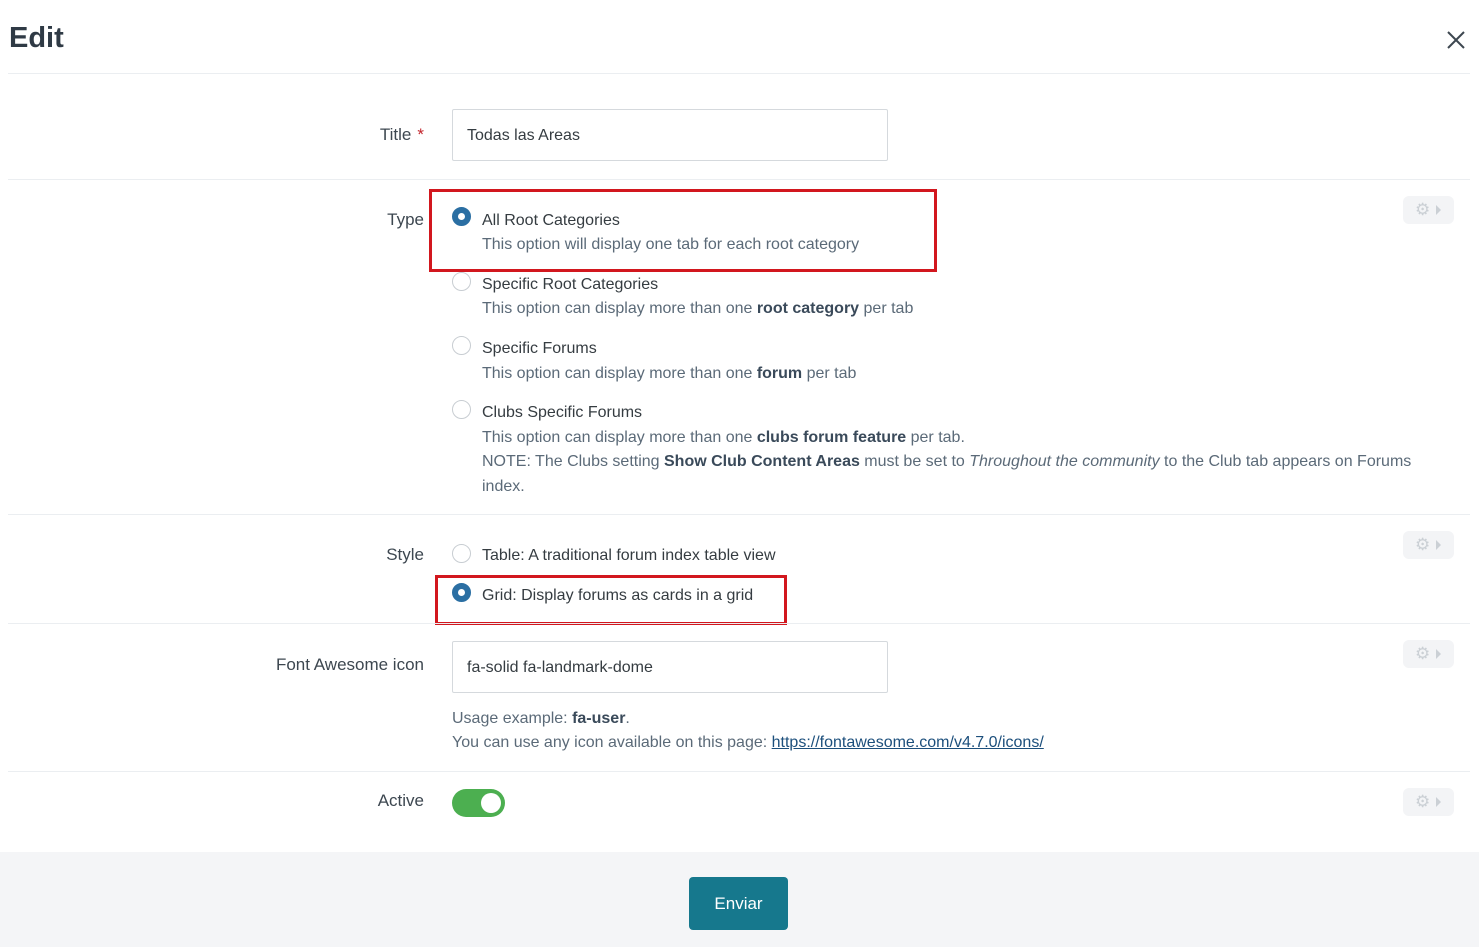 The image size is (1479, 947). Describe the element at coordinates (908, 742) in the screenshot. I see `fontawesome-link: https://fontawesome.com/v4.7.0/icons/` at that location.